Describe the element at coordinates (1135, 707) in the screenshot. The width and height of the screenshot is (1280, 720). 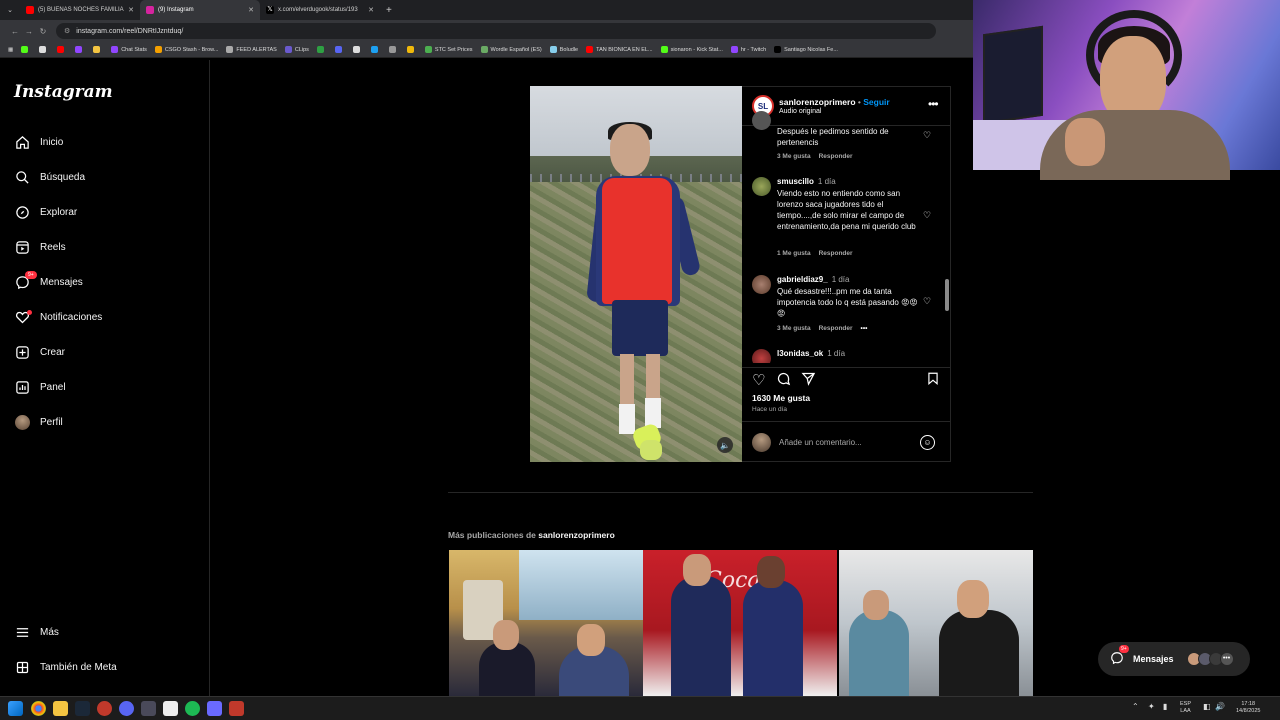
I see `chevron-up-icon: ⌃` at that location.